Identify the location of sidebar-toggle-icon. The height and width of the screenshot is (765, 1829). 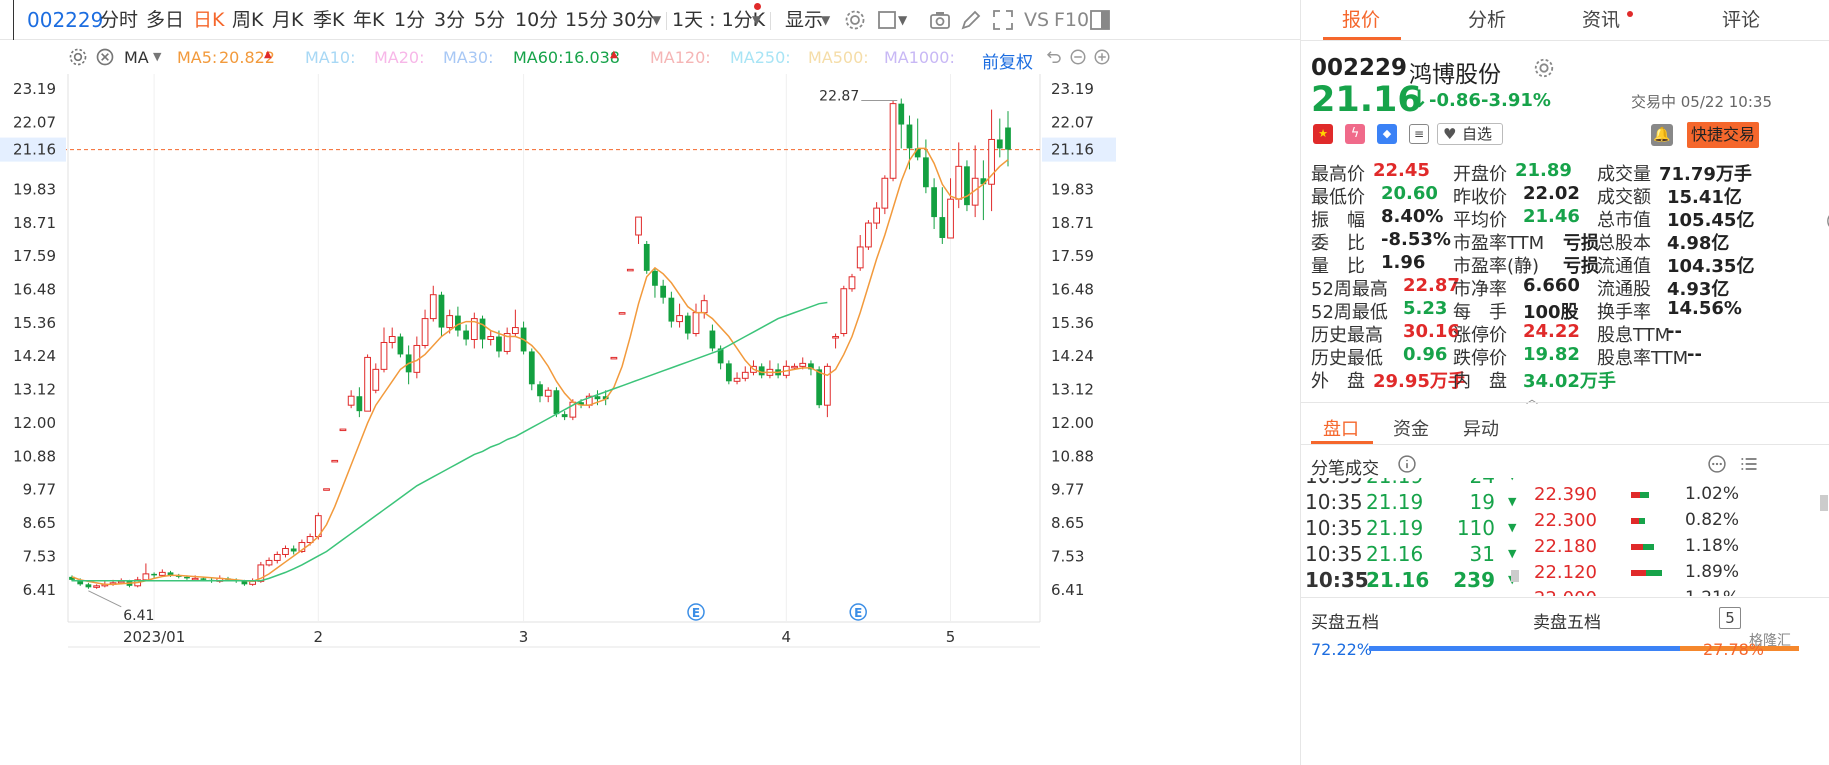
(1100, 20).